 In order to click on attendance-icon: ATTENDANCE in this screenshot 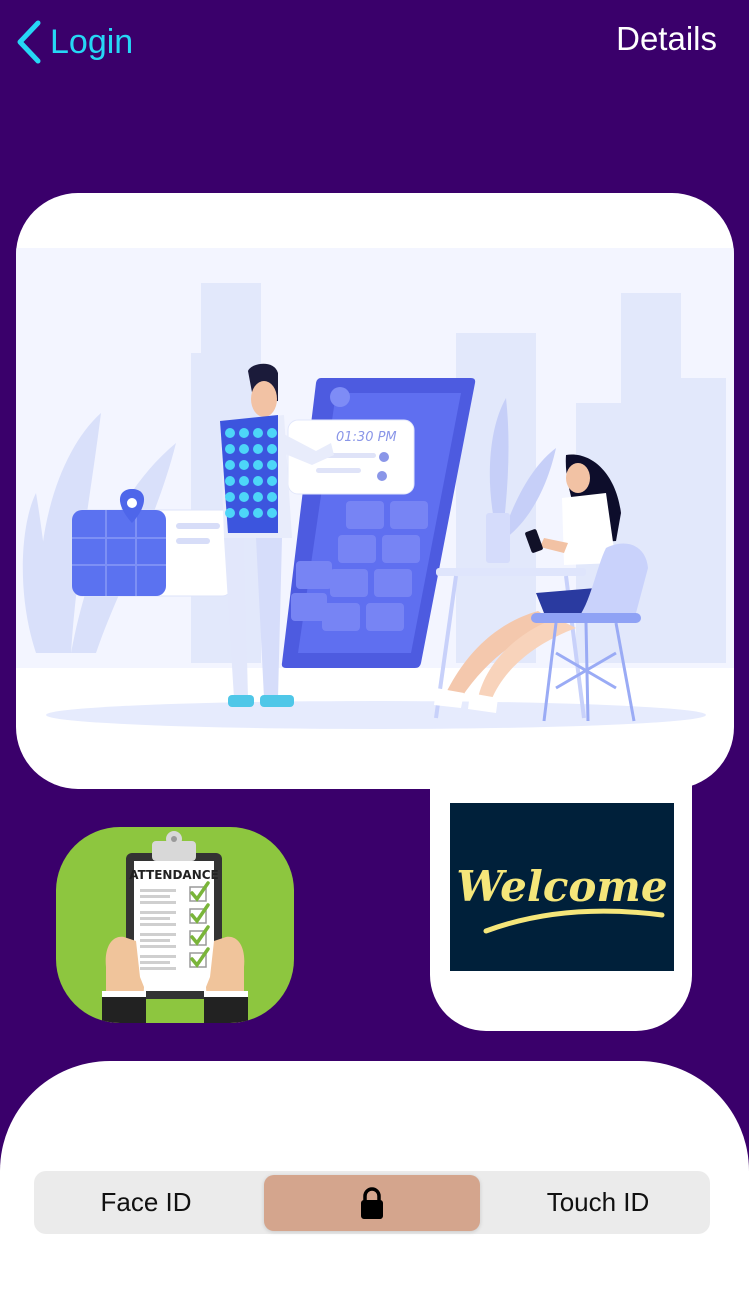, I will do `click(175, 925)`.